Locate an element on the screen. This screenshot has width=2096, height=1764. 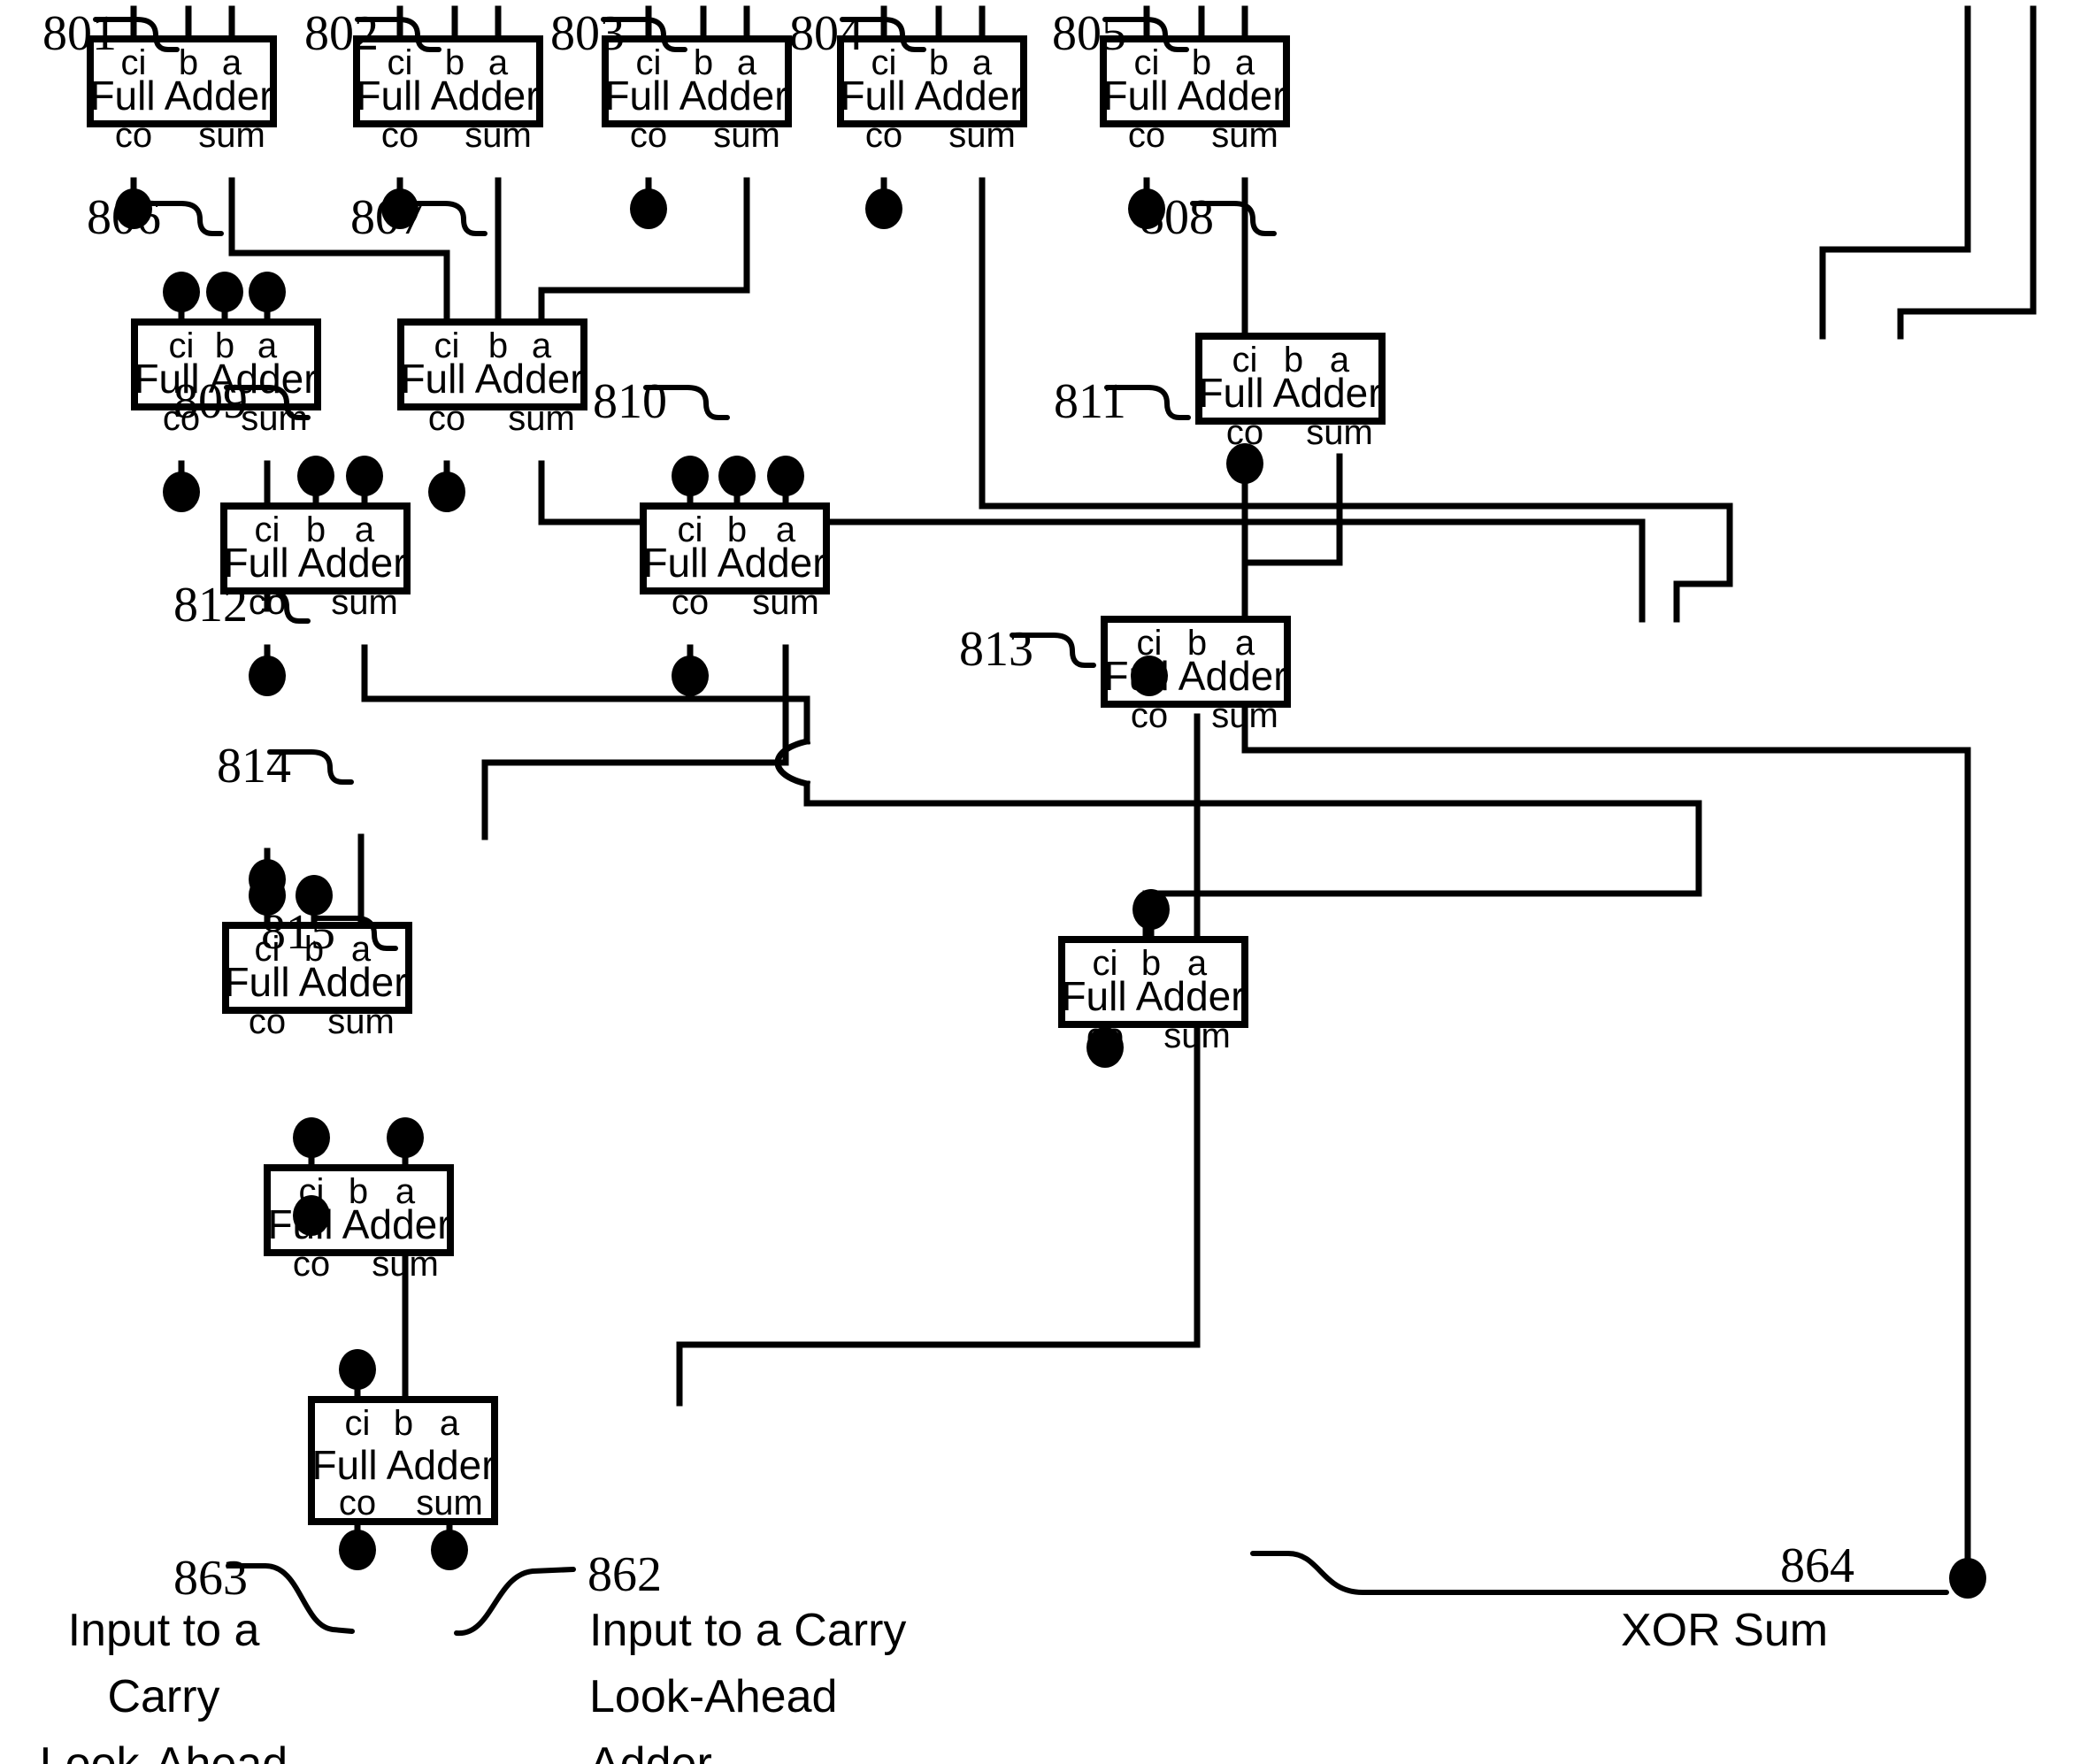
ref-numeral-807: 807 is located at coordinates (388, 218).